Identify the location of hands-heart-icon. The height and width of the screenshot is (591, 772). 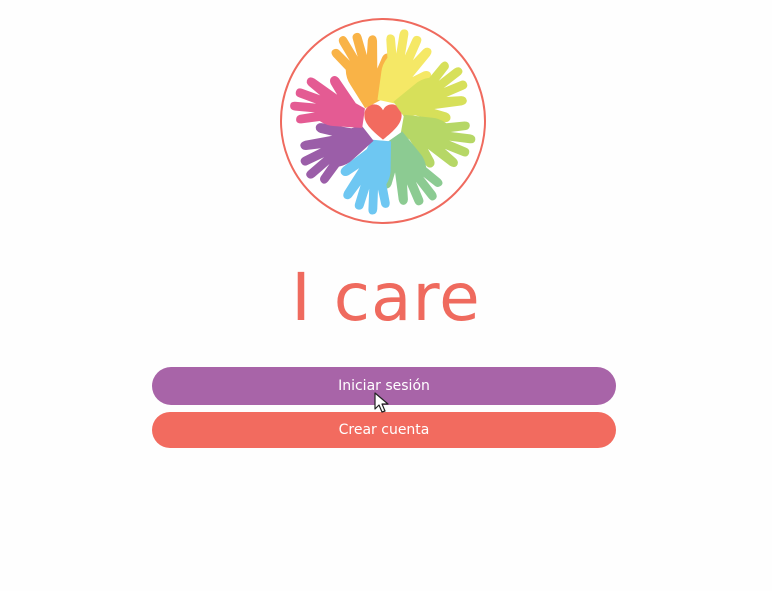
(383, 120).